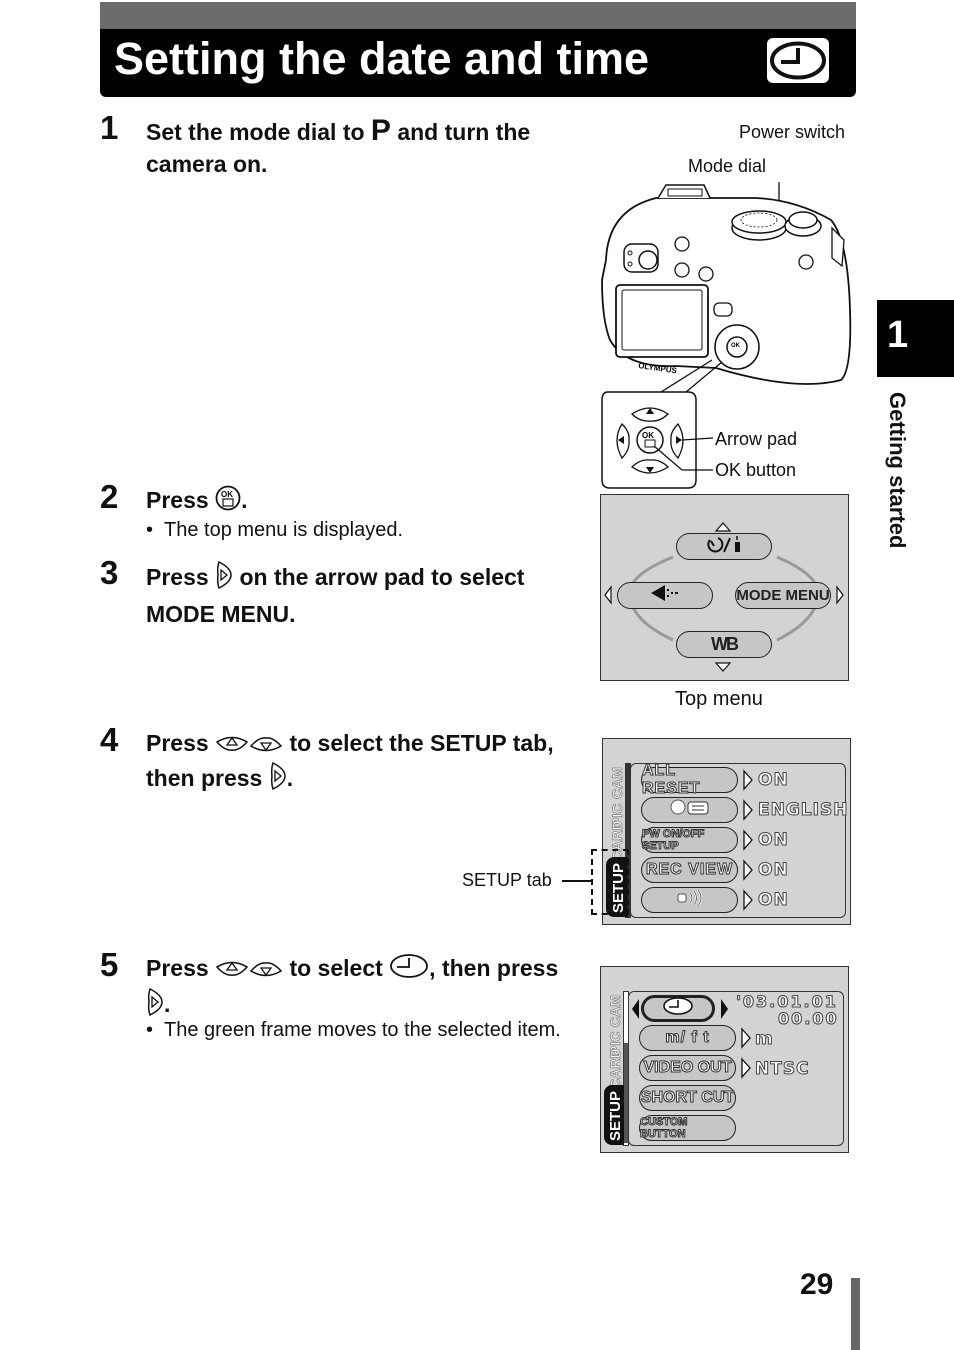 Image resolution: width=954 pixels, height=1350 pixels. Describe the element at coordinates (855, 1314) in the screenshot. I see `page-edge-bar` at that location.